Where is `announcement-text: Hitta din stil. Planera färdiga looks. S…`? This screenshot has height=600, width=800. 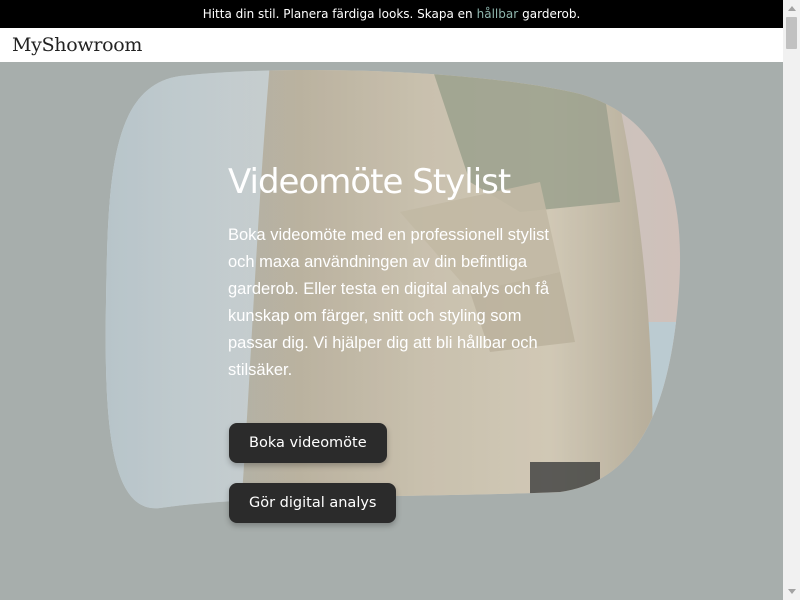 announcement-text: Hitta din stil. Planera färdiga looks. S… is located at coordinates (337, 14).